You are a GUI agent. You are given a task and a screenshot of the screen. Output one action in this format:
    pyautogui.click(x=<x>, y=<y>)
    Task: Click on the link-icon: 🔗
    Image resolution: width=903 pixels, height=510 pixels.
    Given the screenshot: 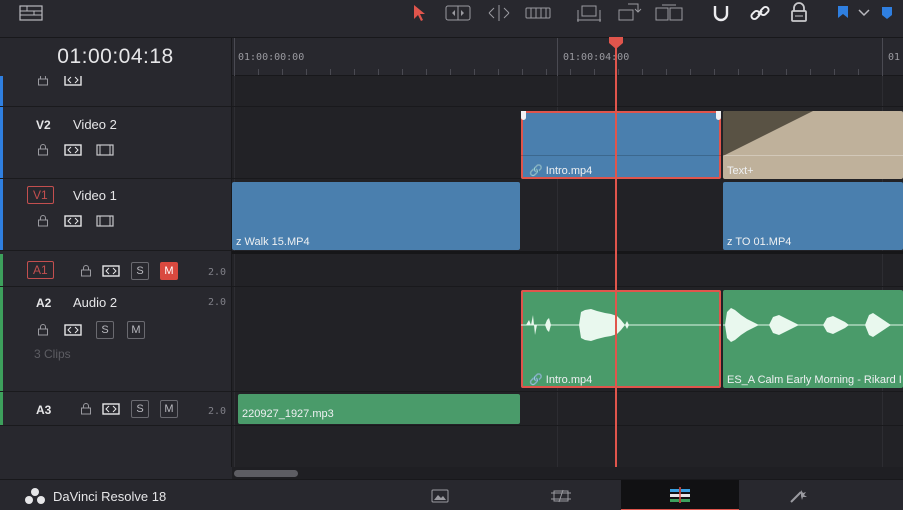 What is the action you would take?
    pyautogui.click(x=536, y=380)
    